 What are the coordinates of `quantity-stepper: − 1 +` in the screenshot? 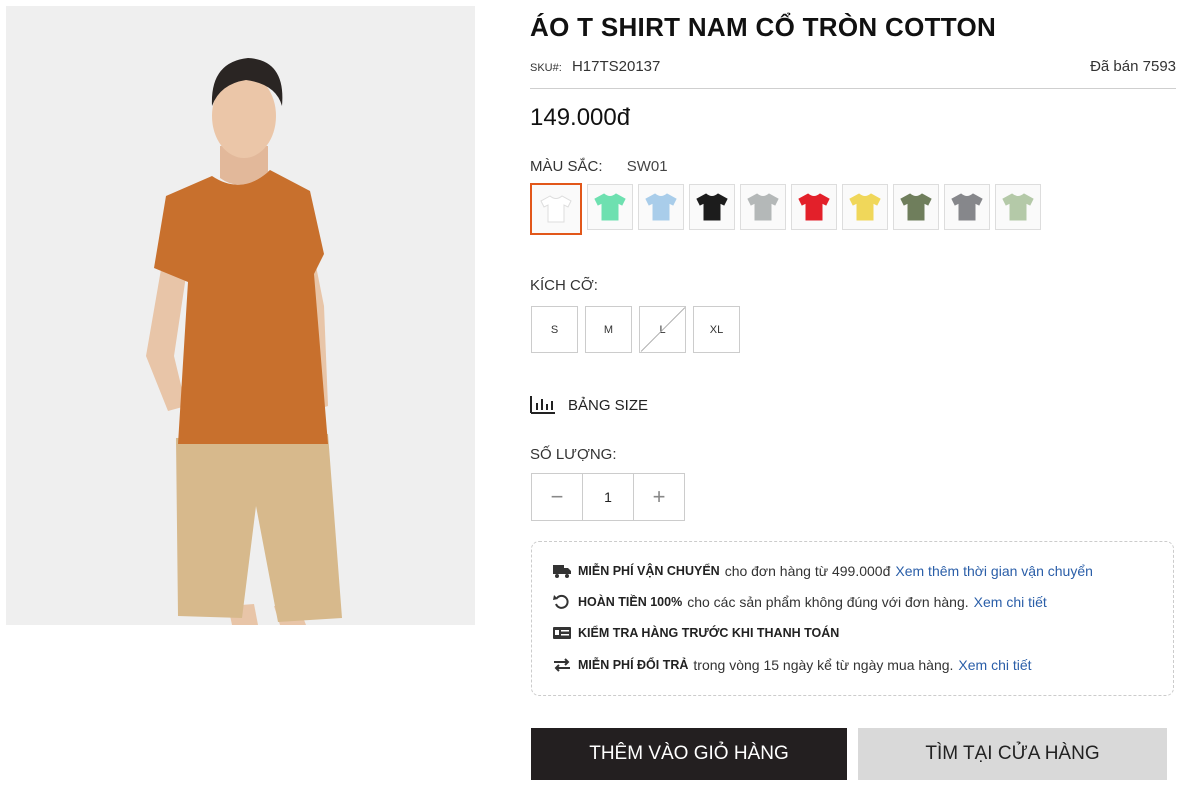 It's located at (608, 497).